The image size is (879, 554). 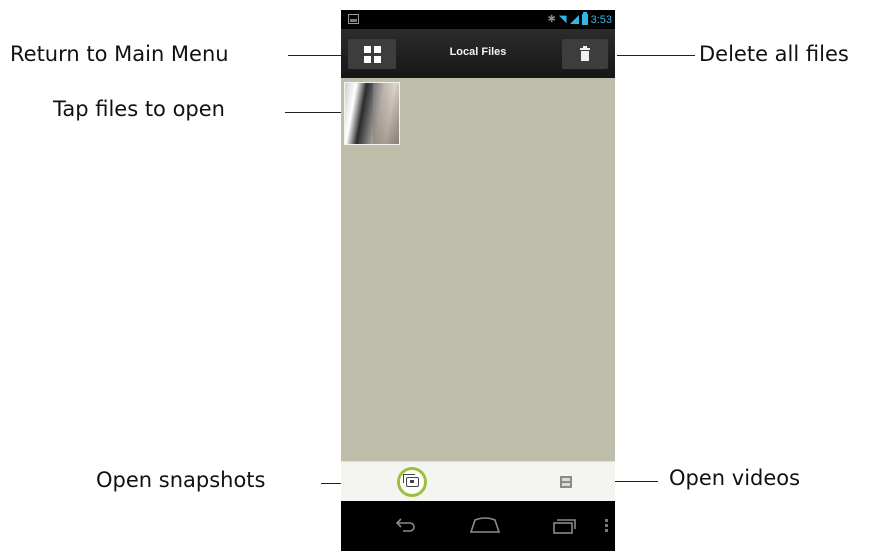 I want to click on delete-all-button, so click(x=585, y=54).